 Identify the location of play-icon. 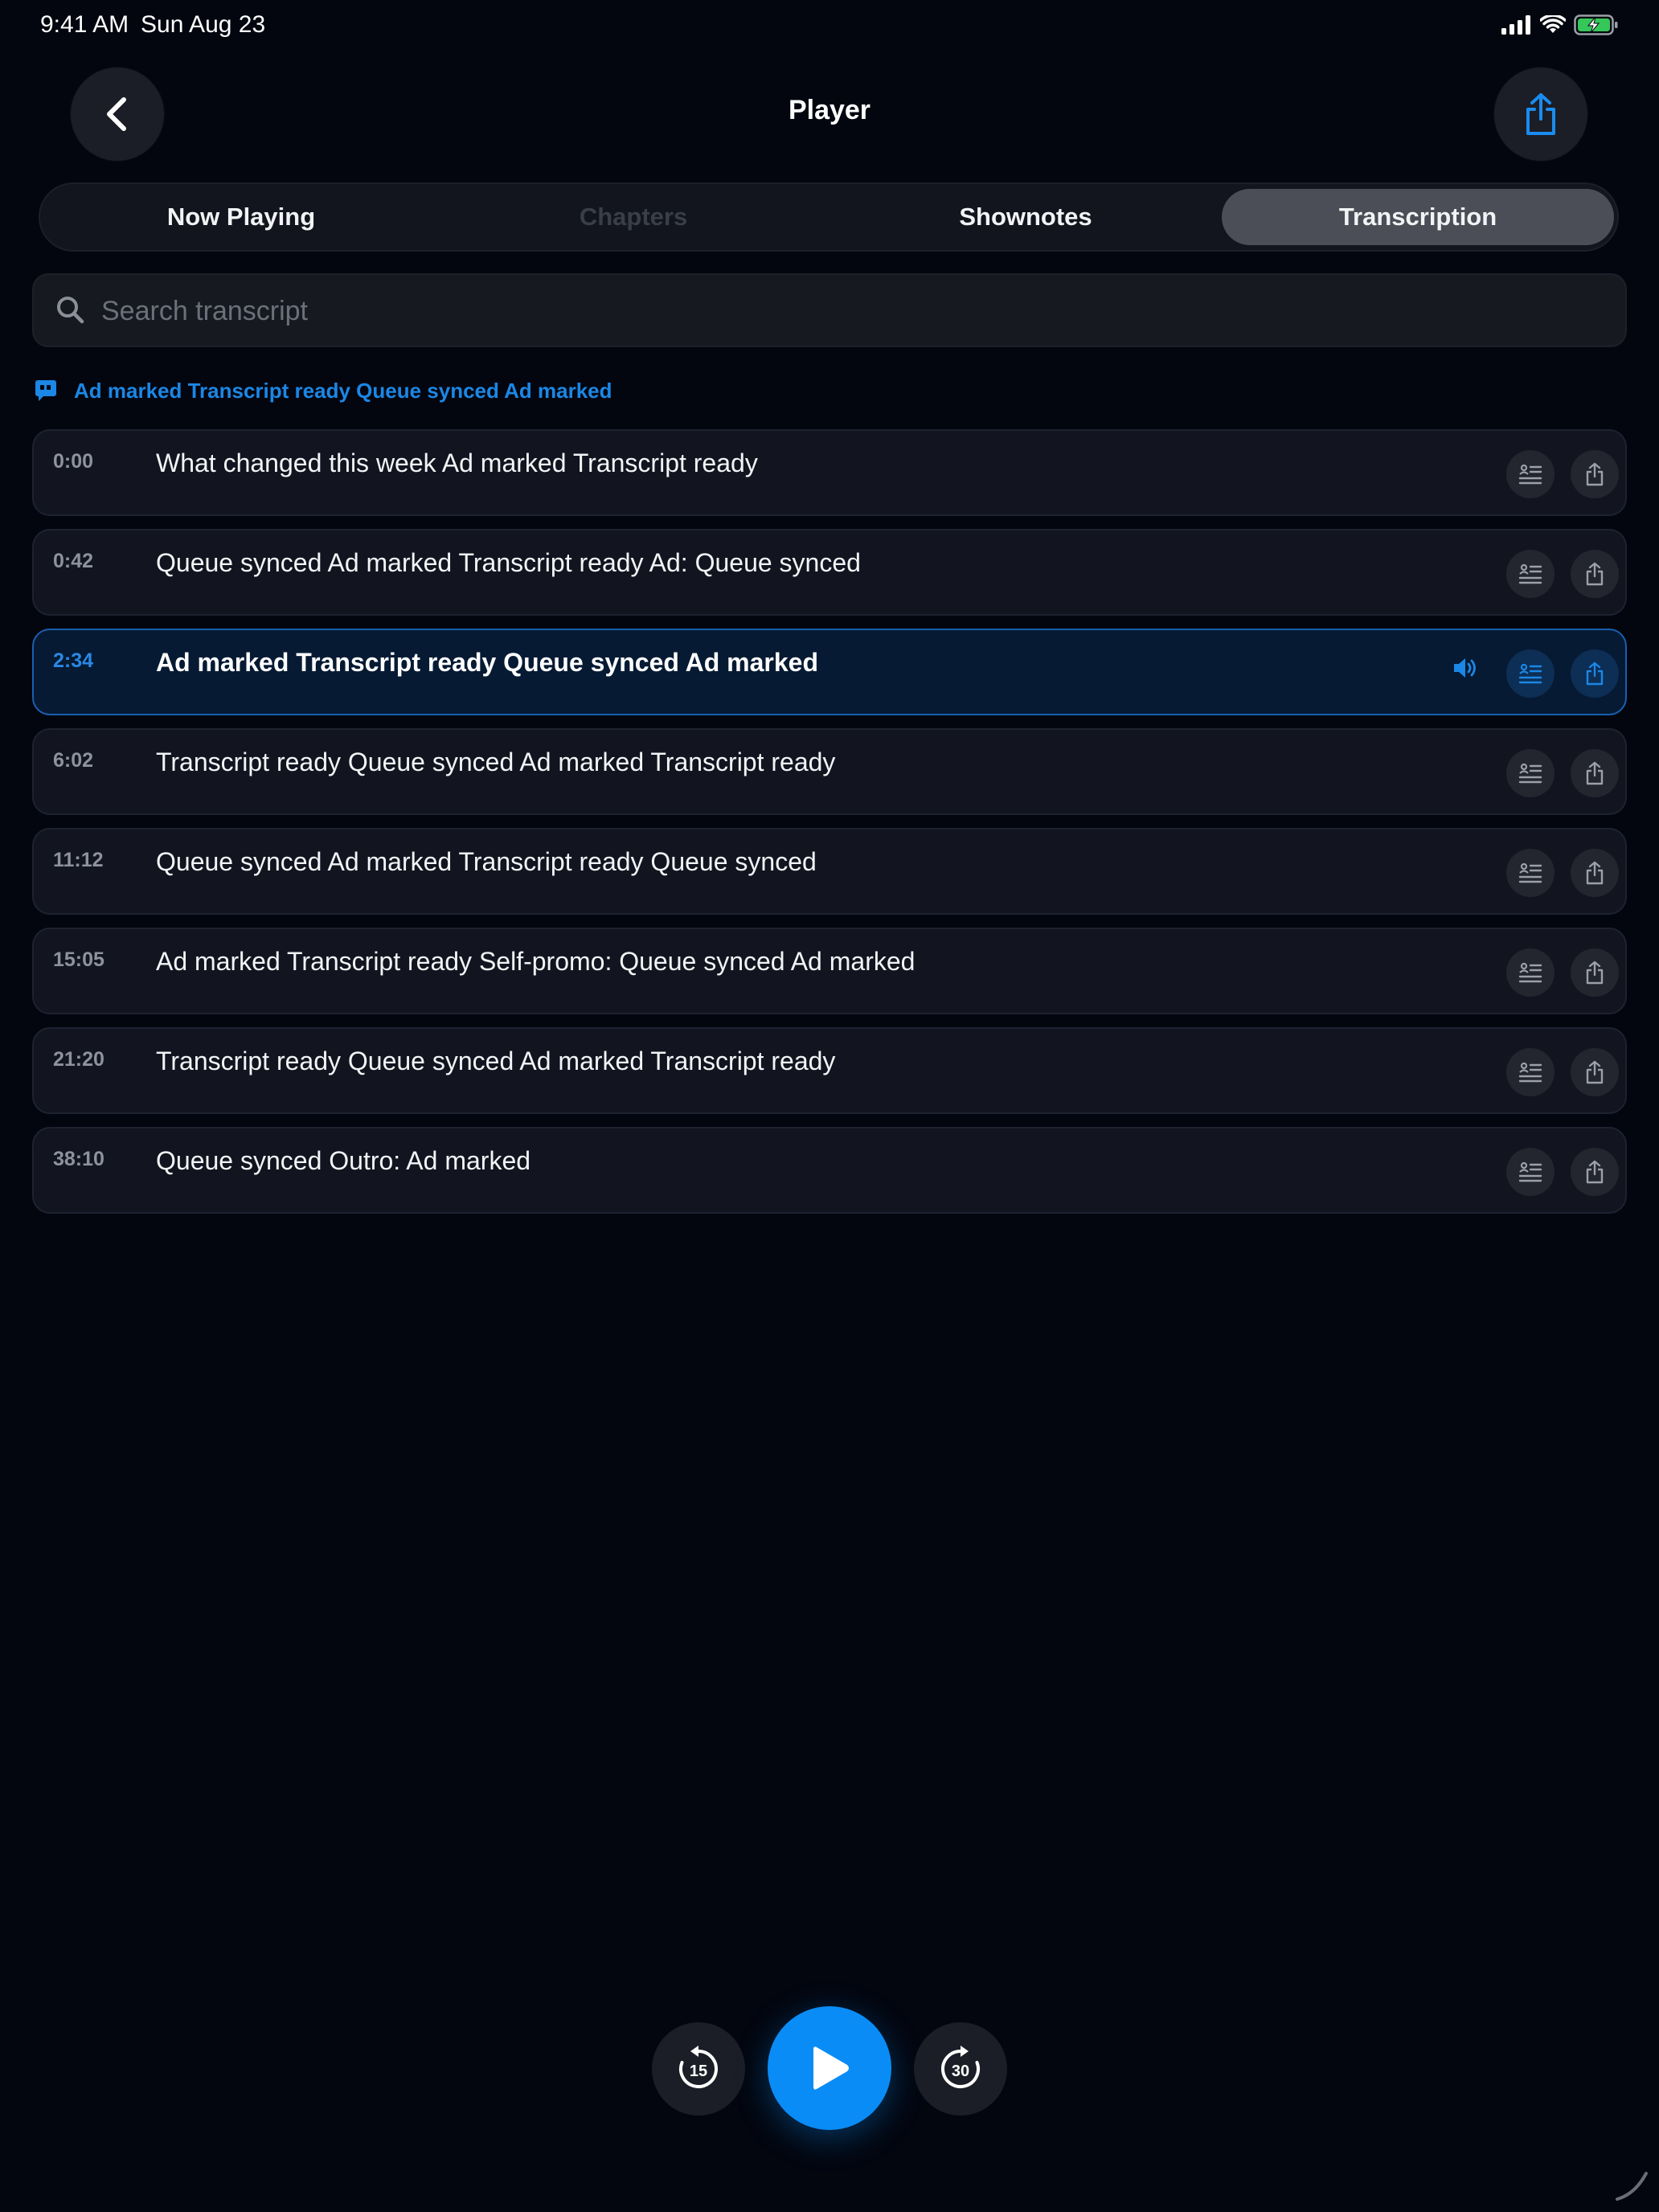
(831, 2068).